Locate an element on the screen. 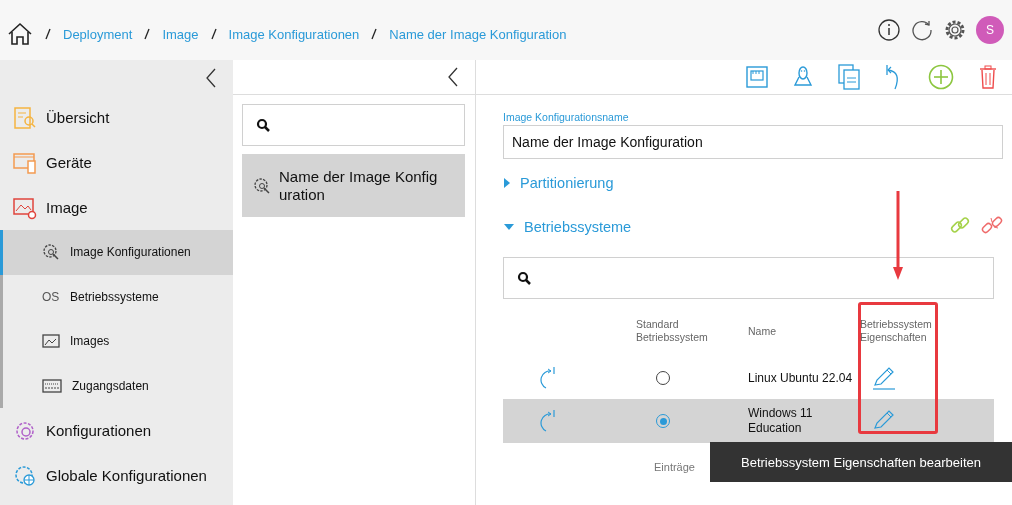 This screenshot has width=1012, height=505. gear-globe-icon is located at coordinates (25, 475).